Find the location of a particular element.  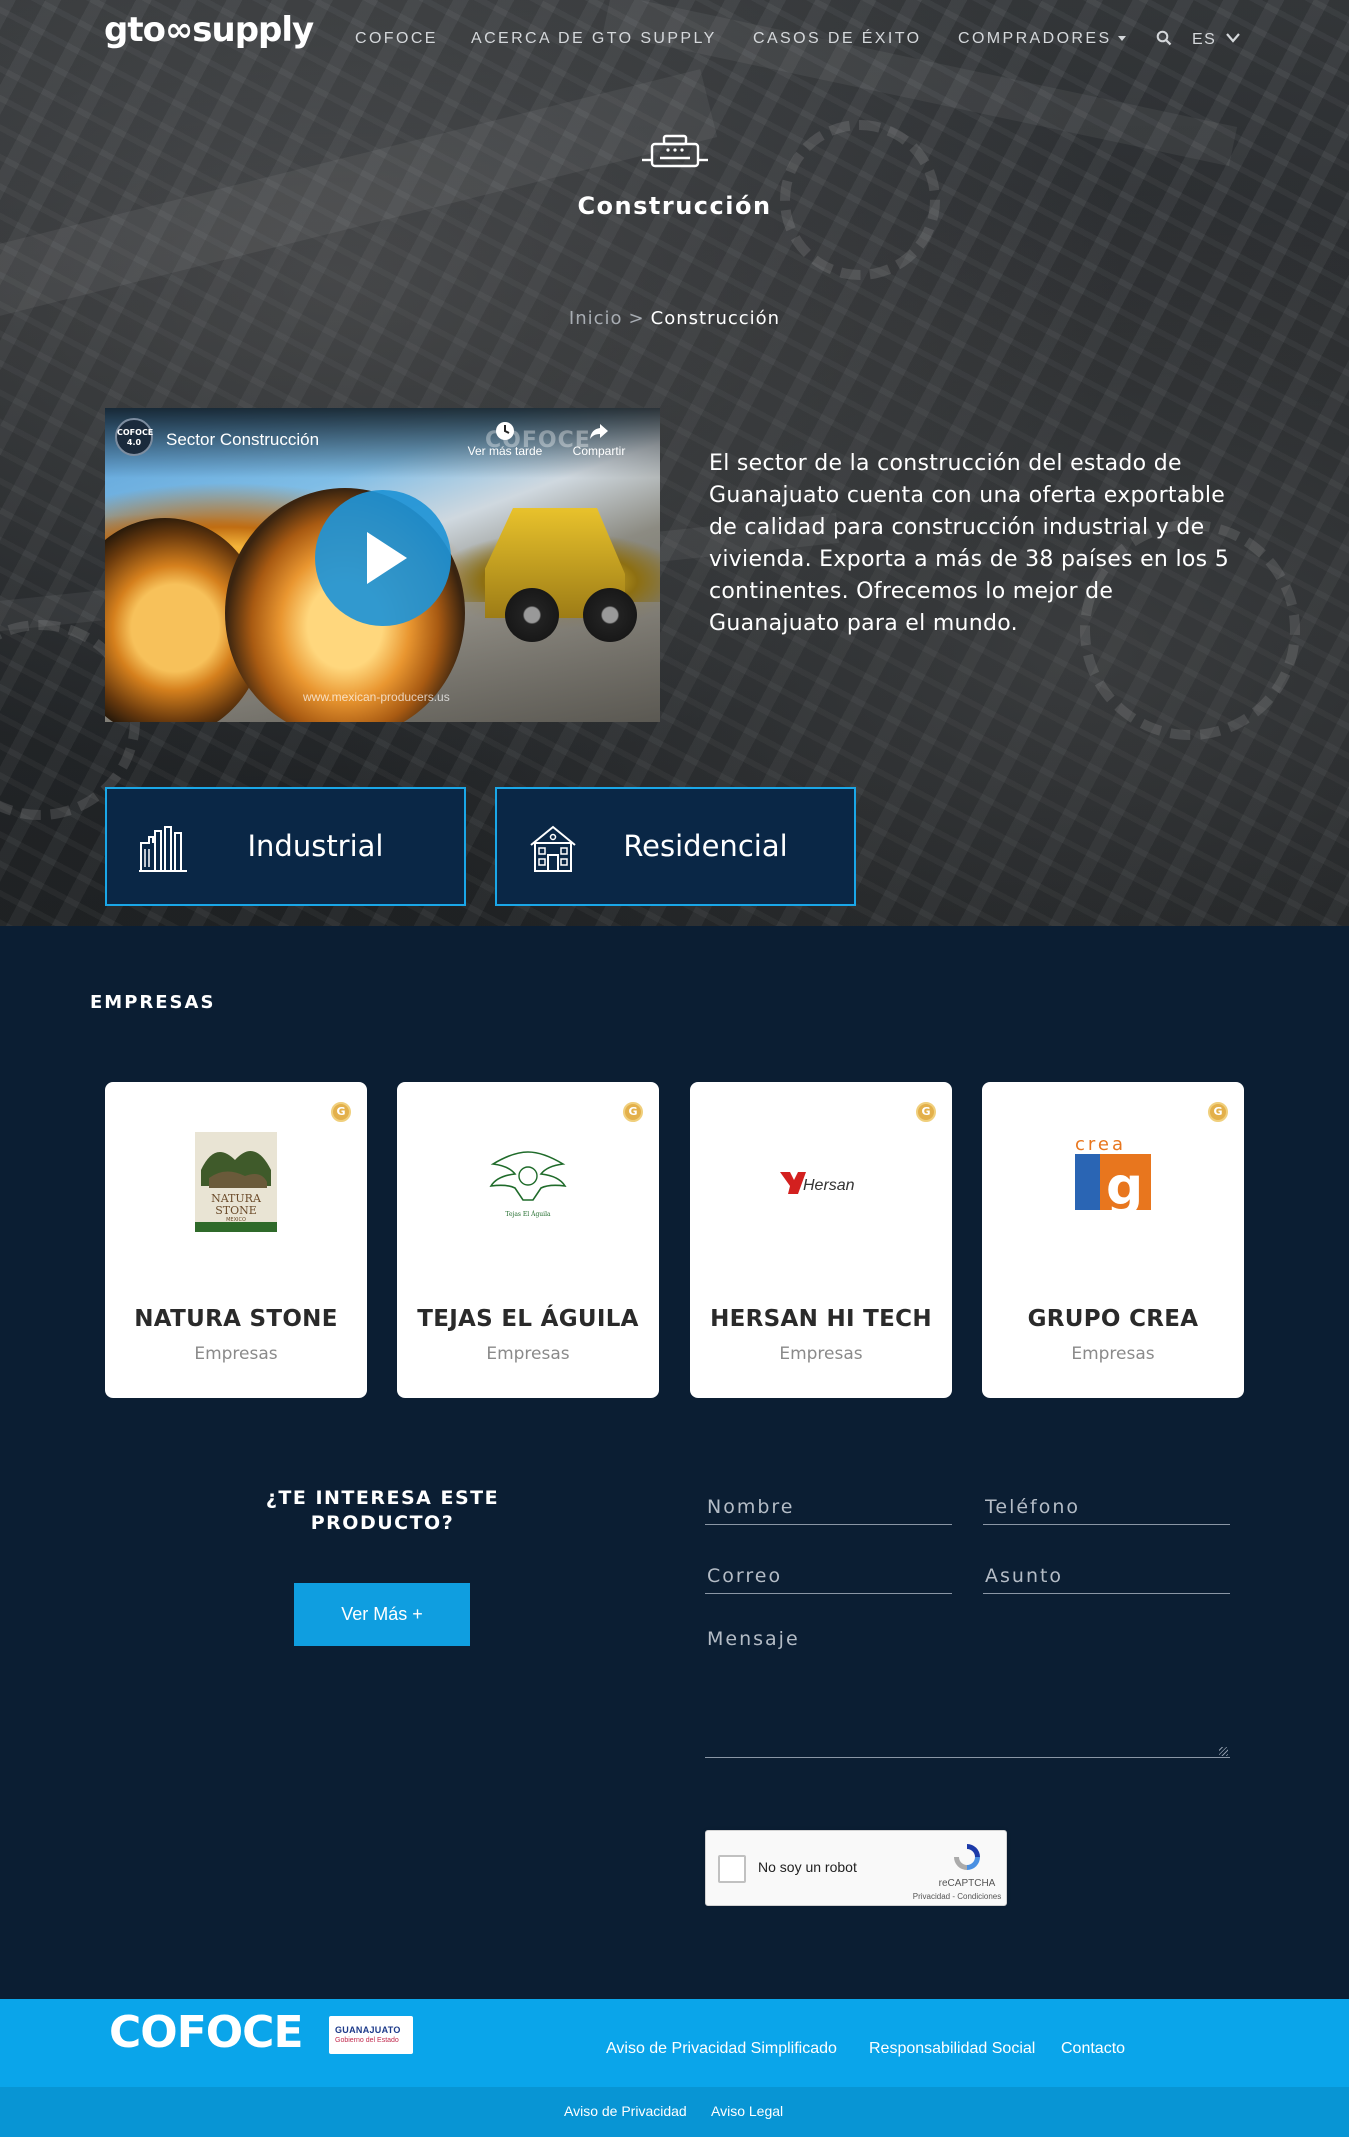

nav-compradores-label: COMPRADORES is located at coordinates (1035, 38).